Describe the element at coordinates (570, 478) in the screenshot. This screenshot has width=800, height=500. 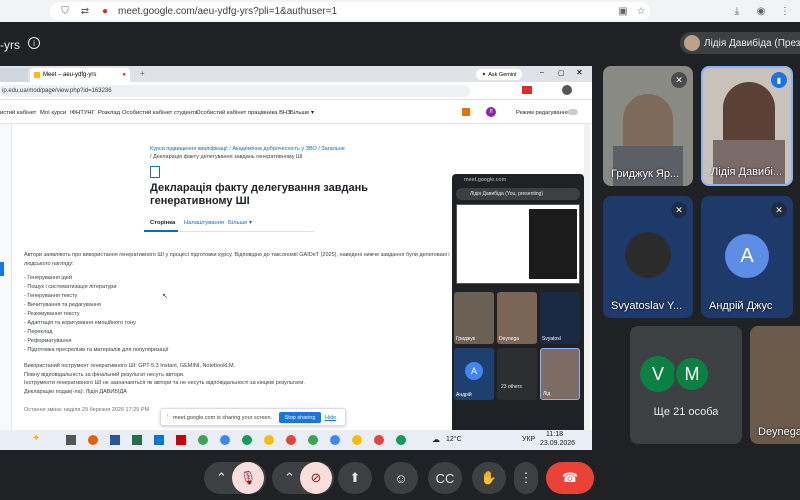
I see `leave-call-button: ☎` at that location.